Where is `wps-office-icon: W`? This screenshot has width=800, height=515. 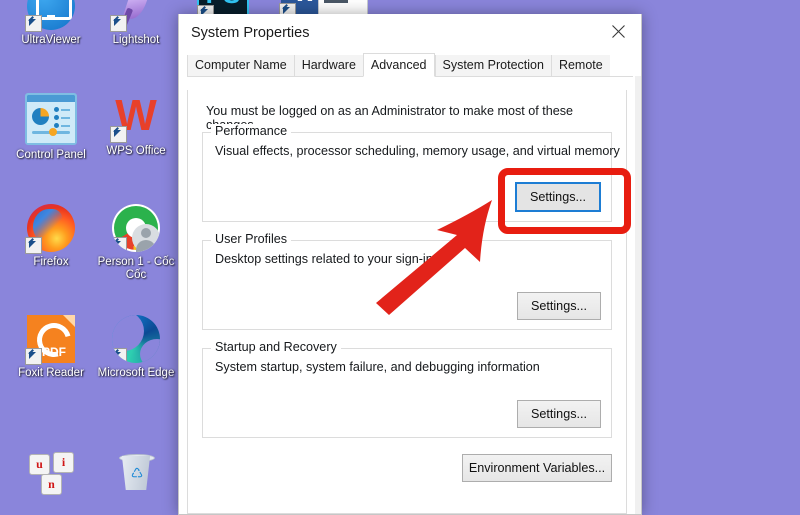 wps-office-icon: W is located at coordinates (135, 118).